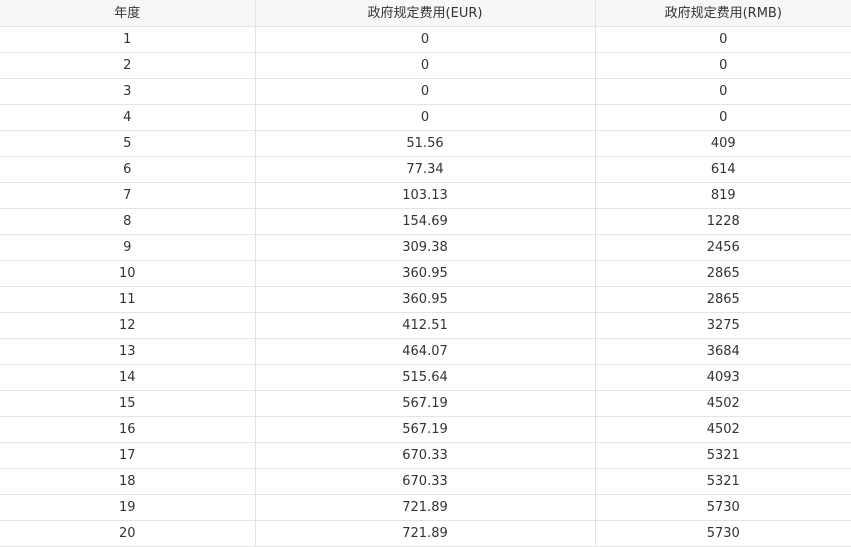  I want to click on cell-year: 18, so click(128, 481).